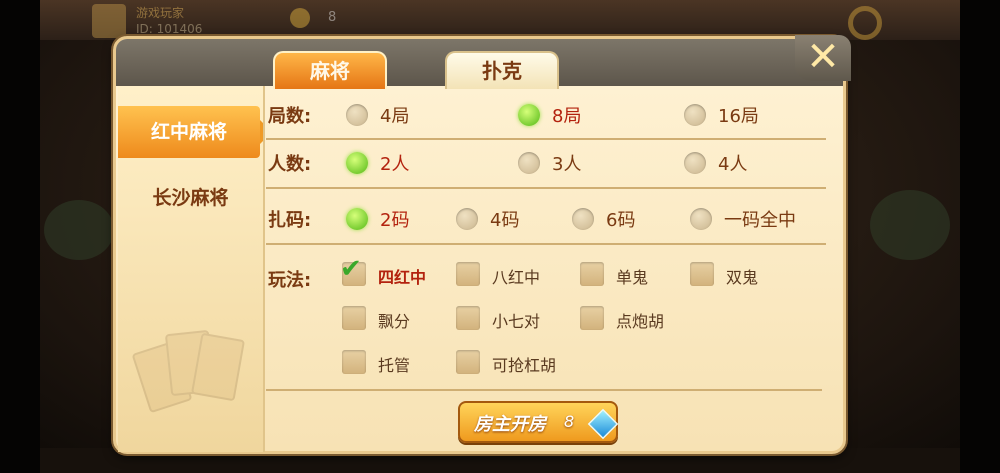 This screenshot has height=473, width=1000. I want to click on decor-cards-image, so click(188, 371).